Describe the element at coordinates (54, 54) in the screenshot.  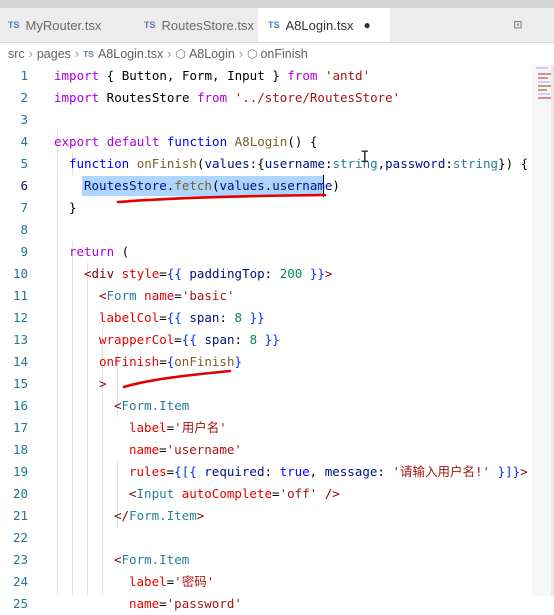
I see `breadcrumb-pages: pages` at that location.